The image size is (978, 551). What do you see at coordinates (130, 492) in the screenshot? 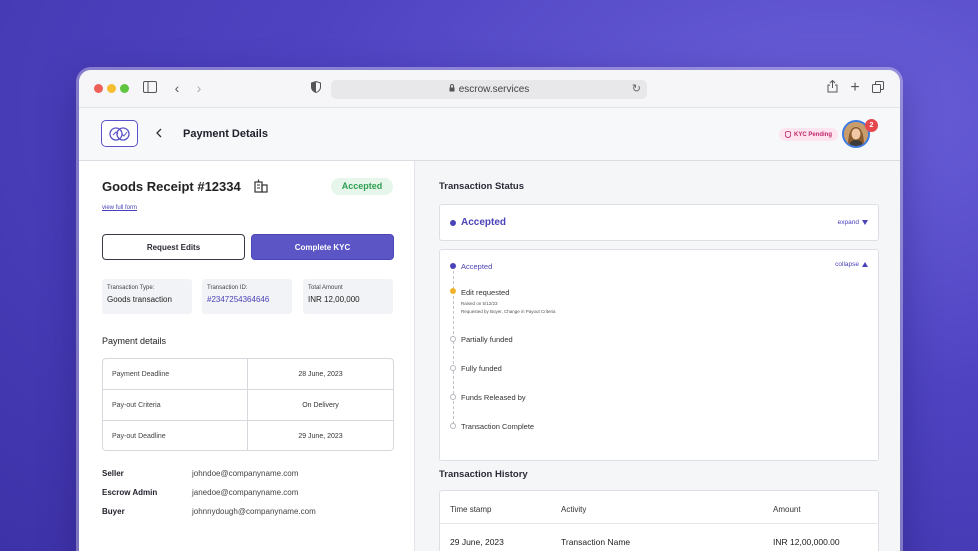
I see `party-role: Escrow Admin` at bounding box center [130, 492].